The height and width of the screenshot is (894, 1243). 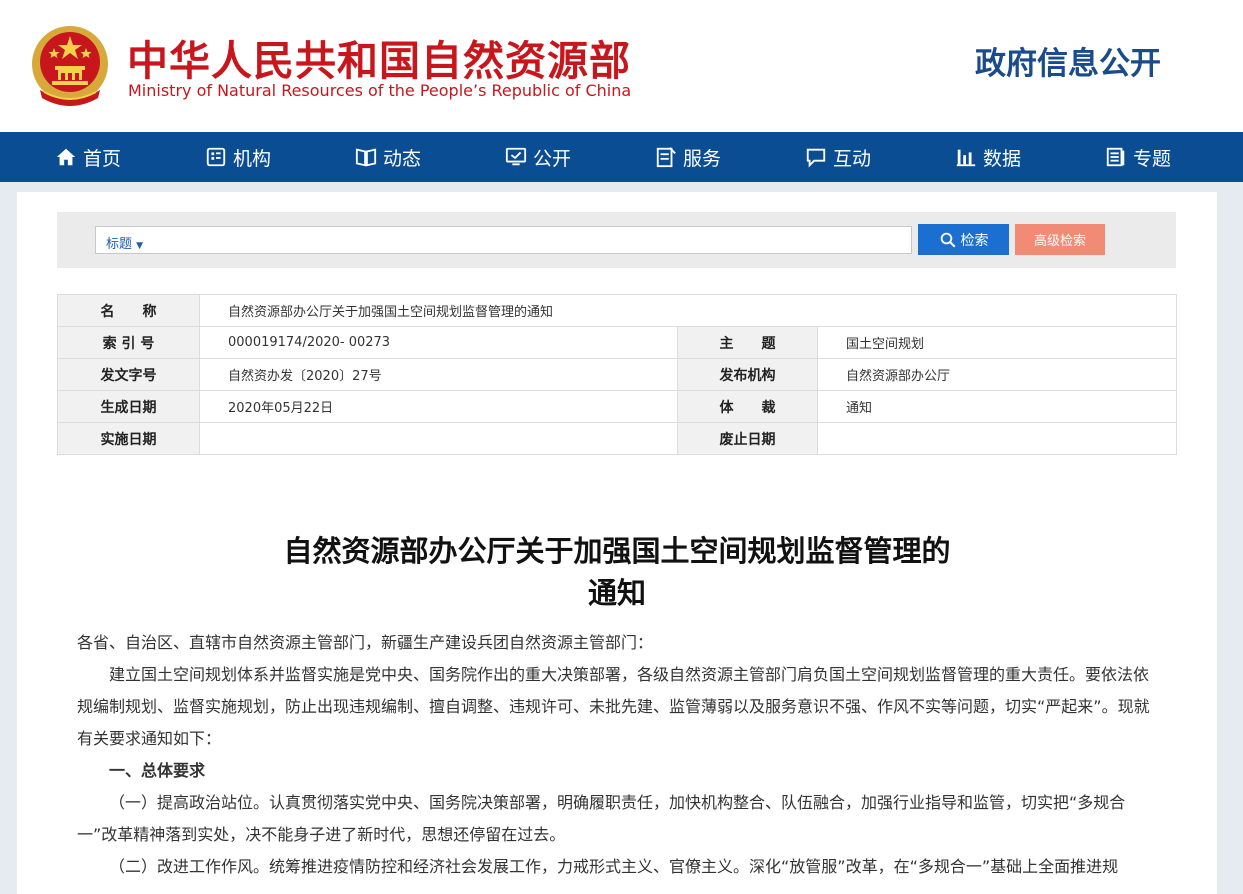 I want to click on article-heading: 一、总体要求, so click(x=157, y=770).